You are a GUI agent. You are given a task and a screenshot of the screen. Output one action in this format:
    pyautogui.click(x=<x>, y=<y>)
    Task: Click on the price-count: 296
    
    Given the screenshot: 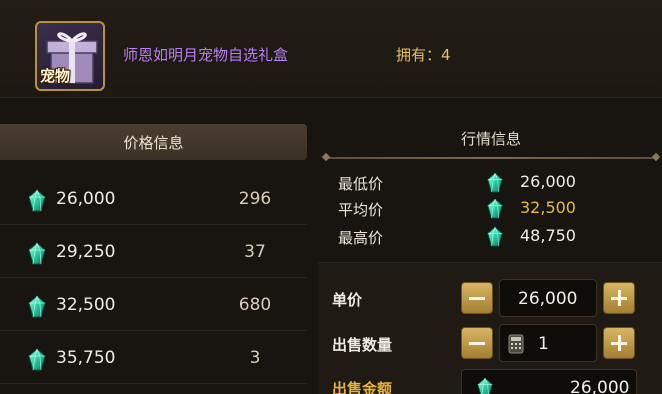 What is the action you would take?
    pyautogui.click(x=255, y=199)
    